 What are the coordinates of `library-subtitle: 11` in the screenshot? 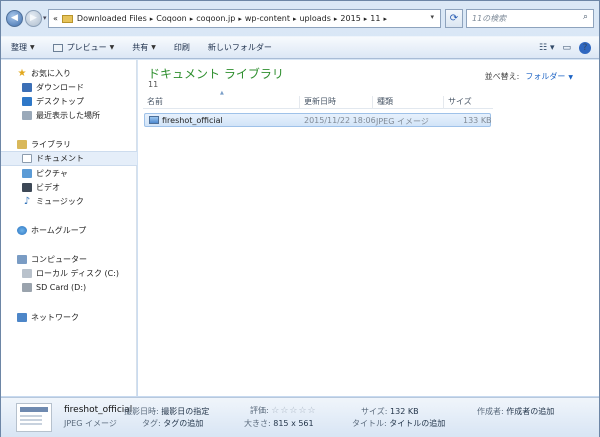 It's located at (153, 84).